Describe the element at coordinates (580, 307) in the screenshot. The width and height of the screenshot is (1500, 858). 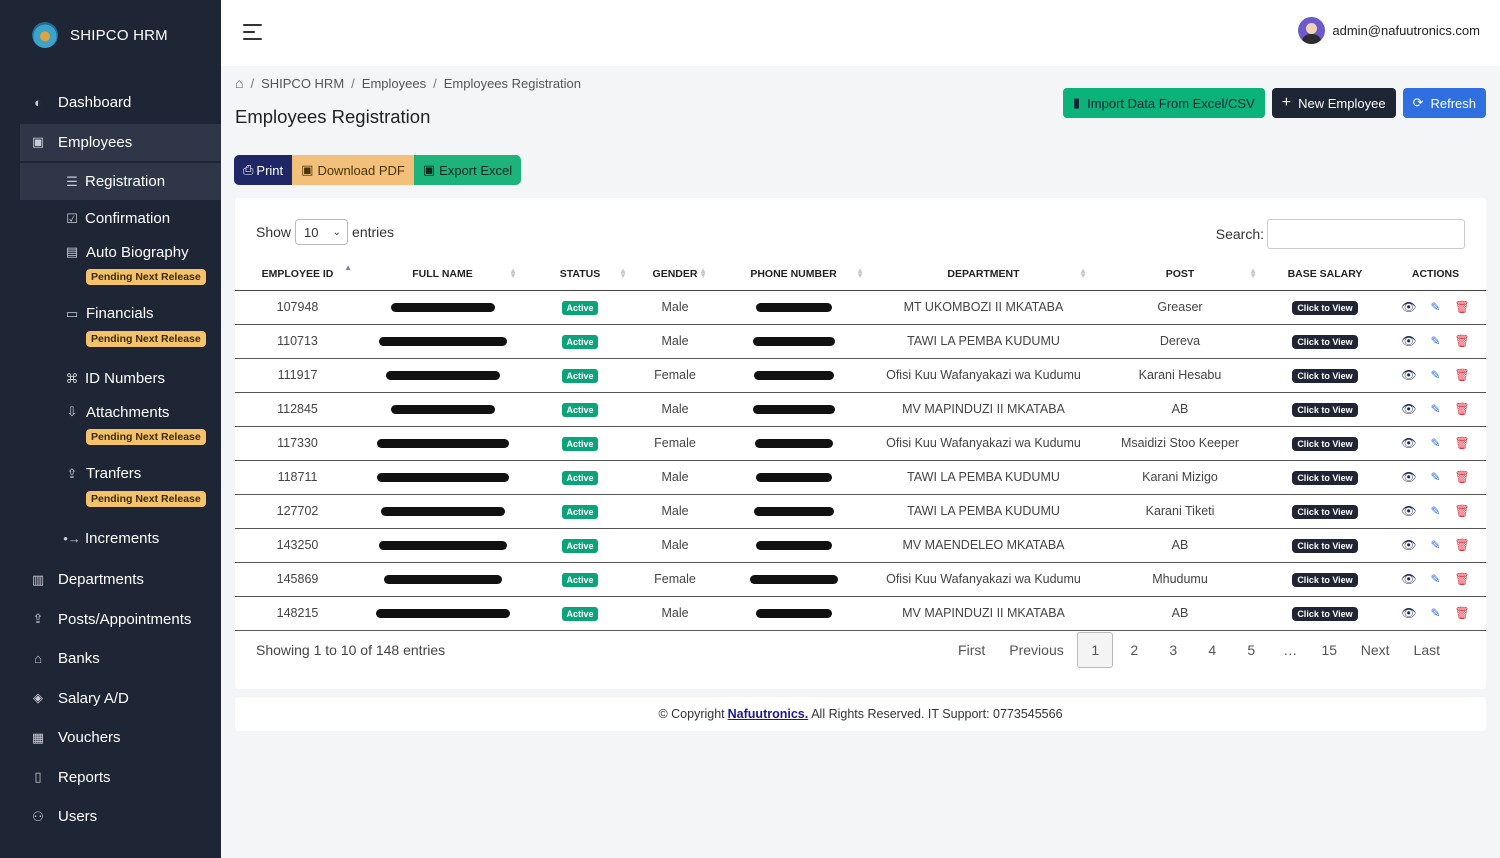
I see `status-badge: Active` at that location.